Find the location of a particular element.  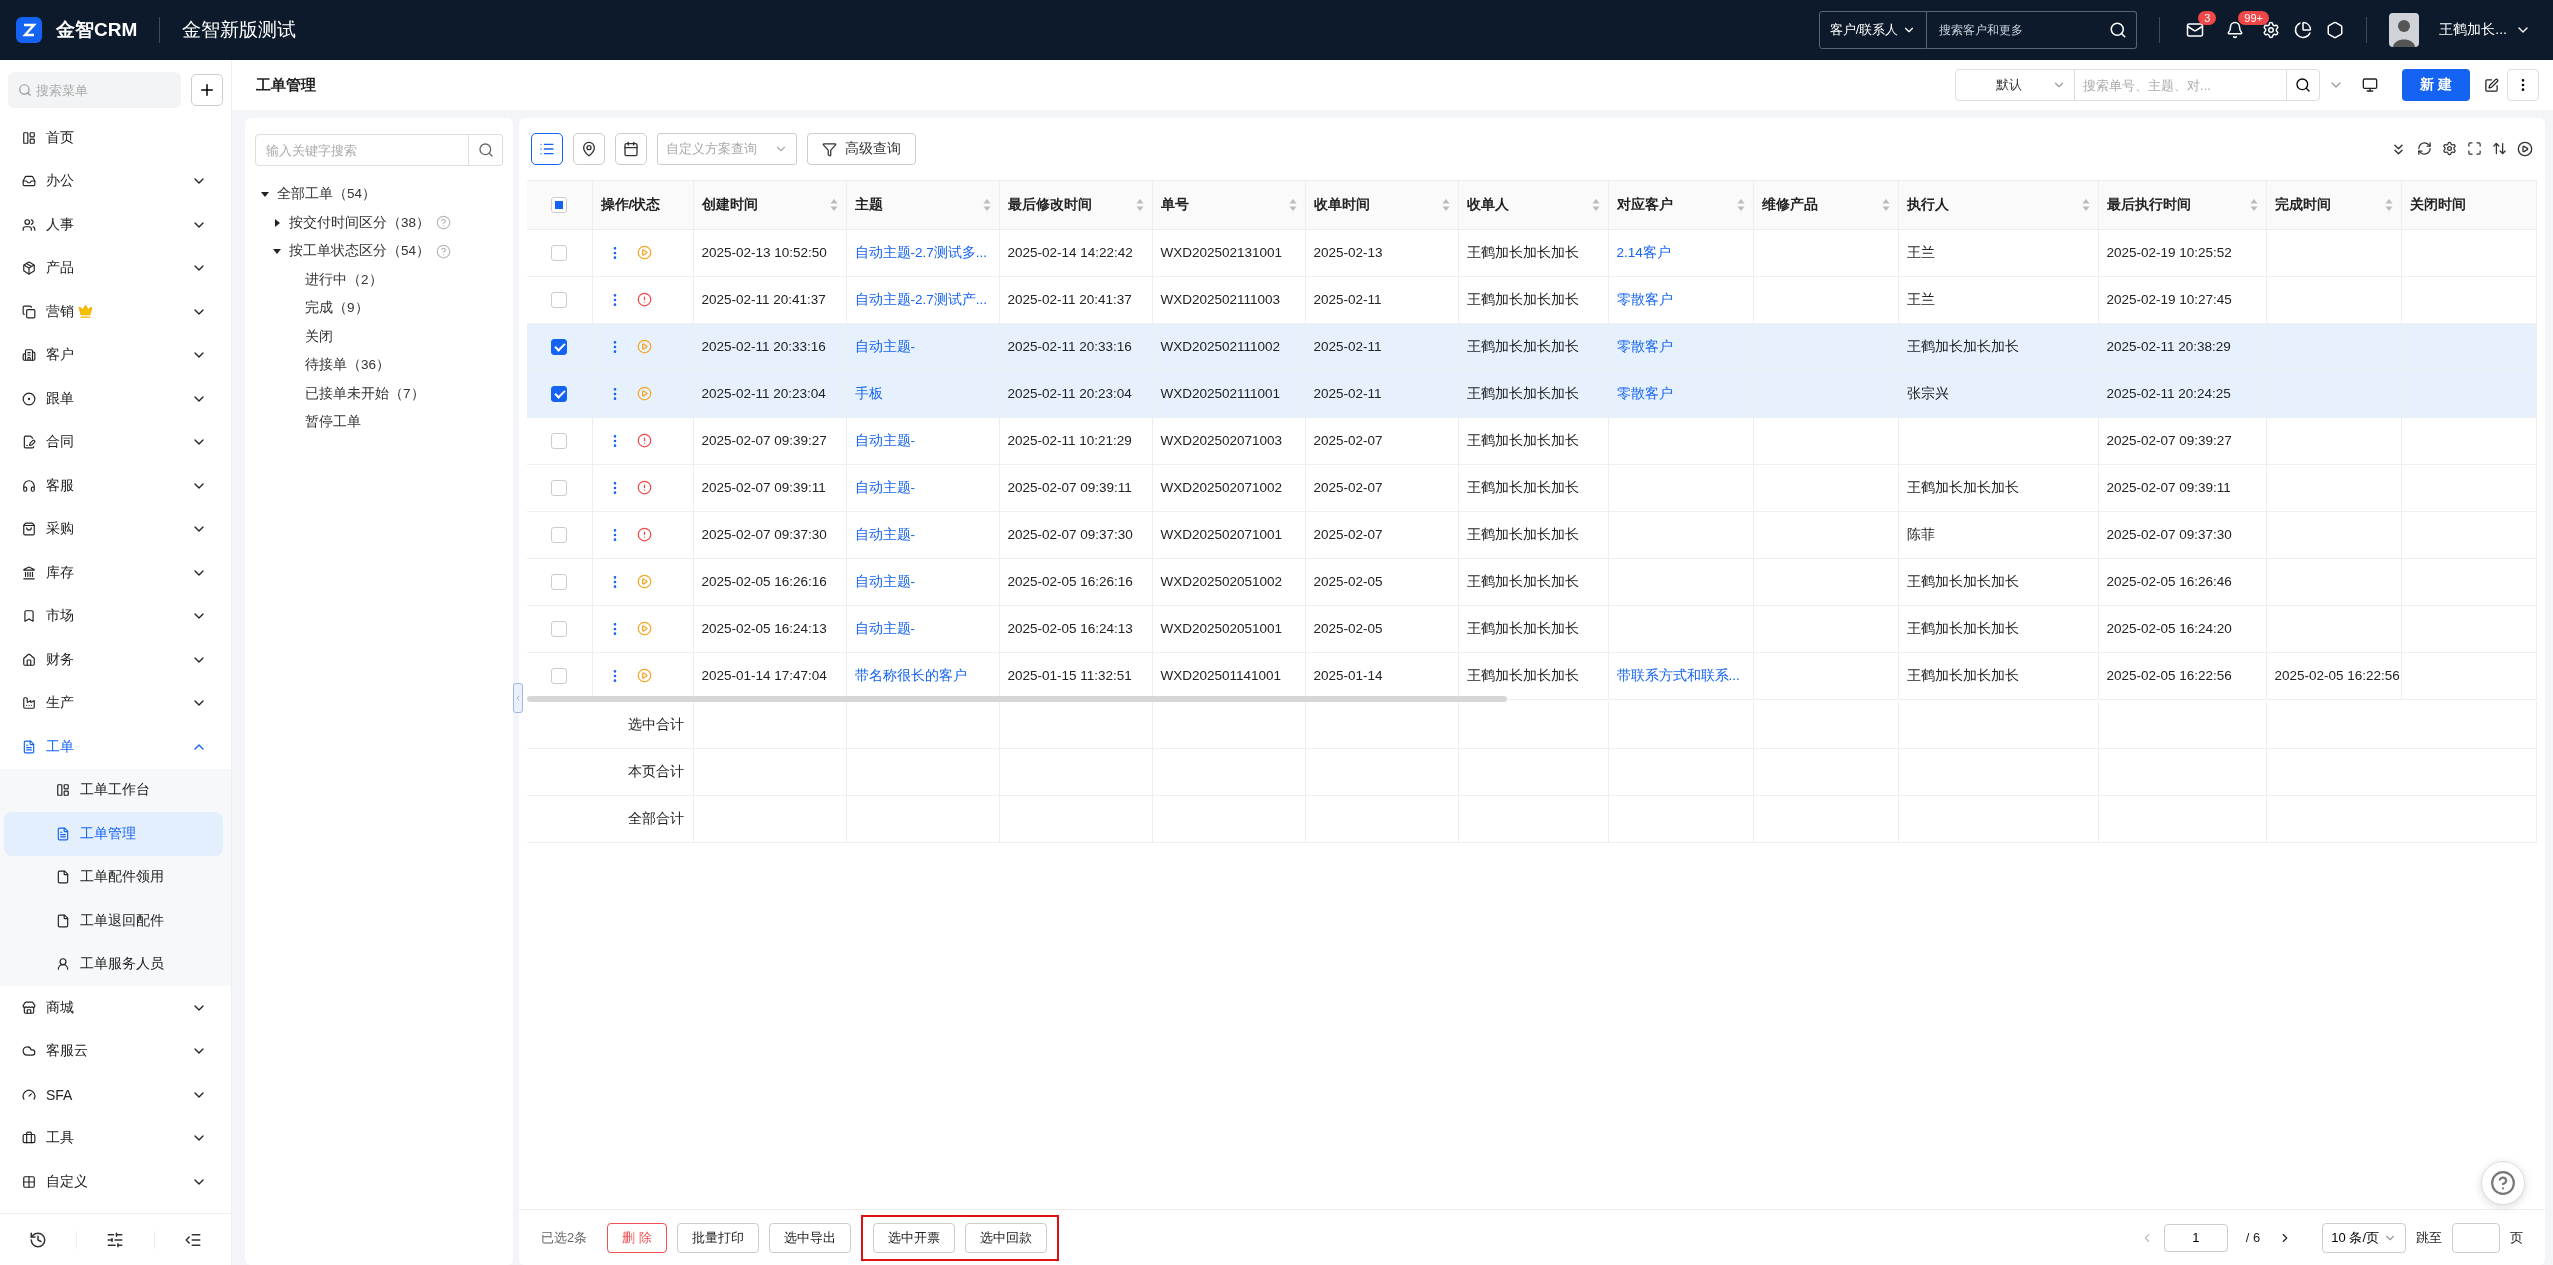

submenu-item: 工单工作台 is located at coordinates (113, 790).